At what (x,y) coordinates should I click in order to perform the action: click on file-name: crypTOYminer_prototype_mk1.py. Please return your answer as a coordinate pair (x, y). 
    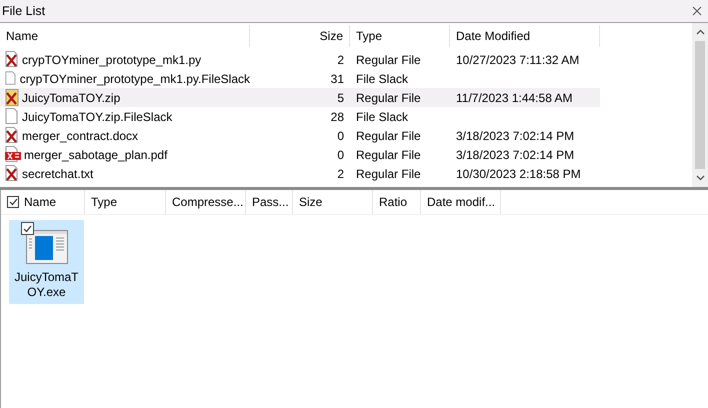
    Looking at the image, I should click on (112, 59).